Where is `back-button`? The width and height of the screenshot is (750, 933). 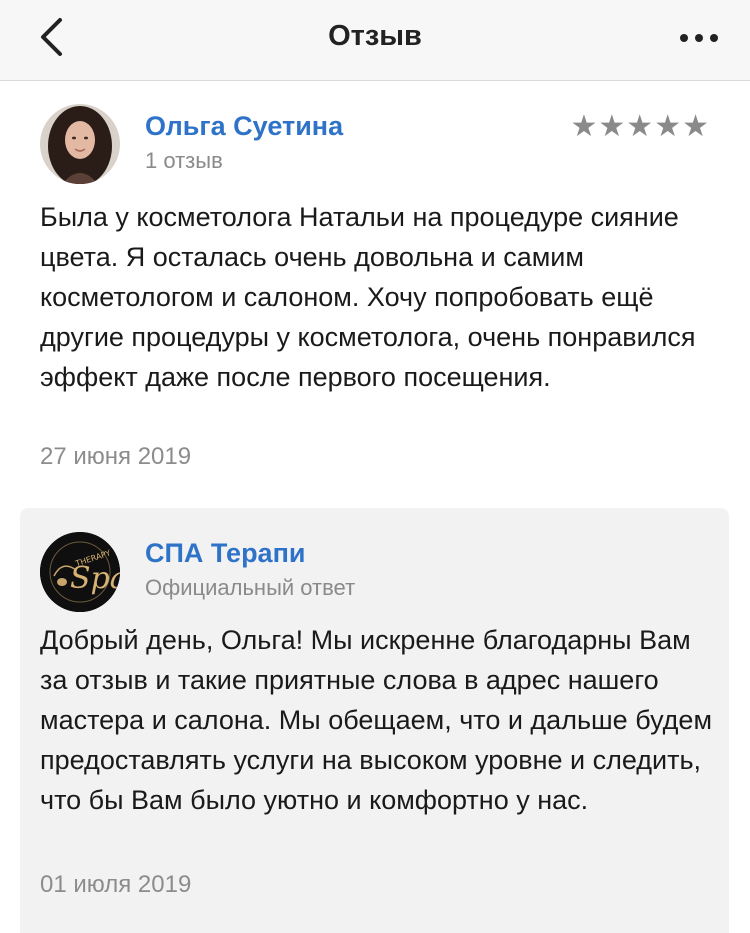 back-button is located at coordinates (52, 37).